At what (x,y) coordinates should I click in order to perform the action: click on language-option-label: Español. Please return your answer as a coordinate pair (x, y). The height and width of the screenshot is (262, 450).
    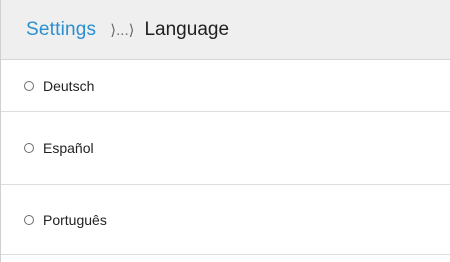
    Looking at the image, I should click on (68, 148).